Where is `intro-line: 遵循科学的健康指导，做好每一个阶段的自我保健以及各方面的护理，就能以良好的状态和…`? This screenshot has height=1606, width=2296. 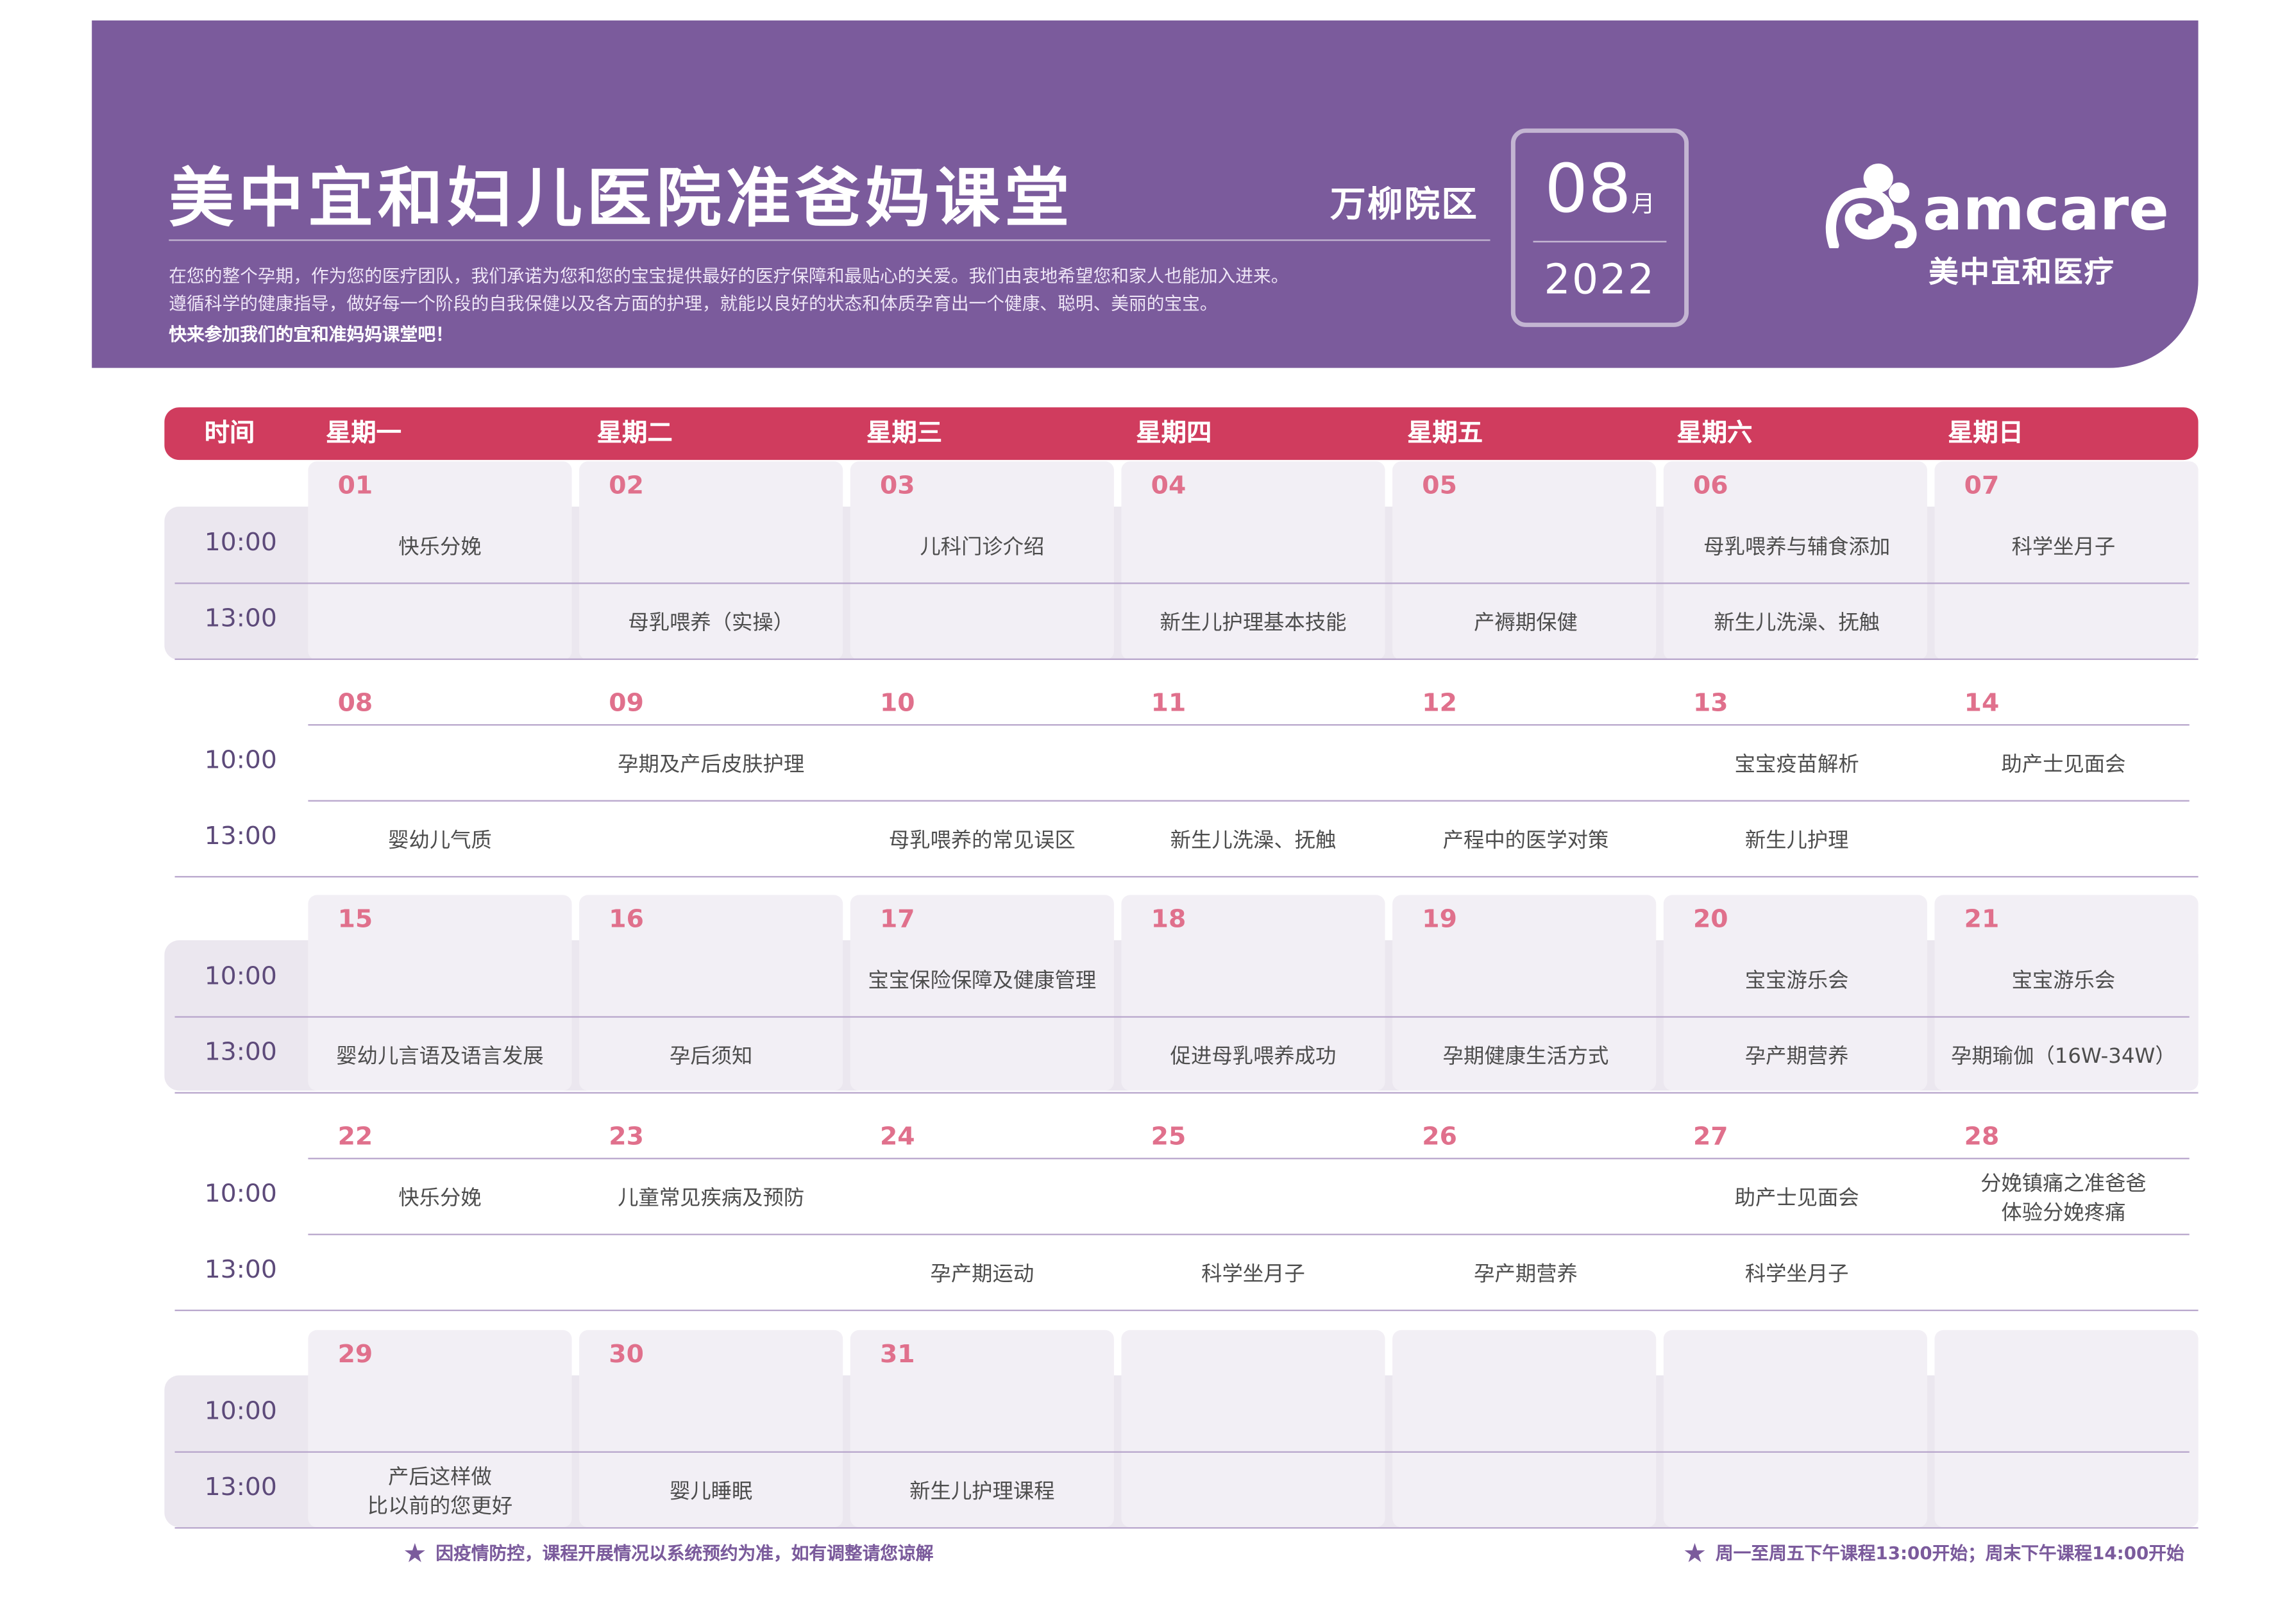 intro-line: 遵循科学的健康指导，做好每一个阶段的自我保健以及各方面的护理，就能以良好的状态和… is located at coordinates (693, 303).